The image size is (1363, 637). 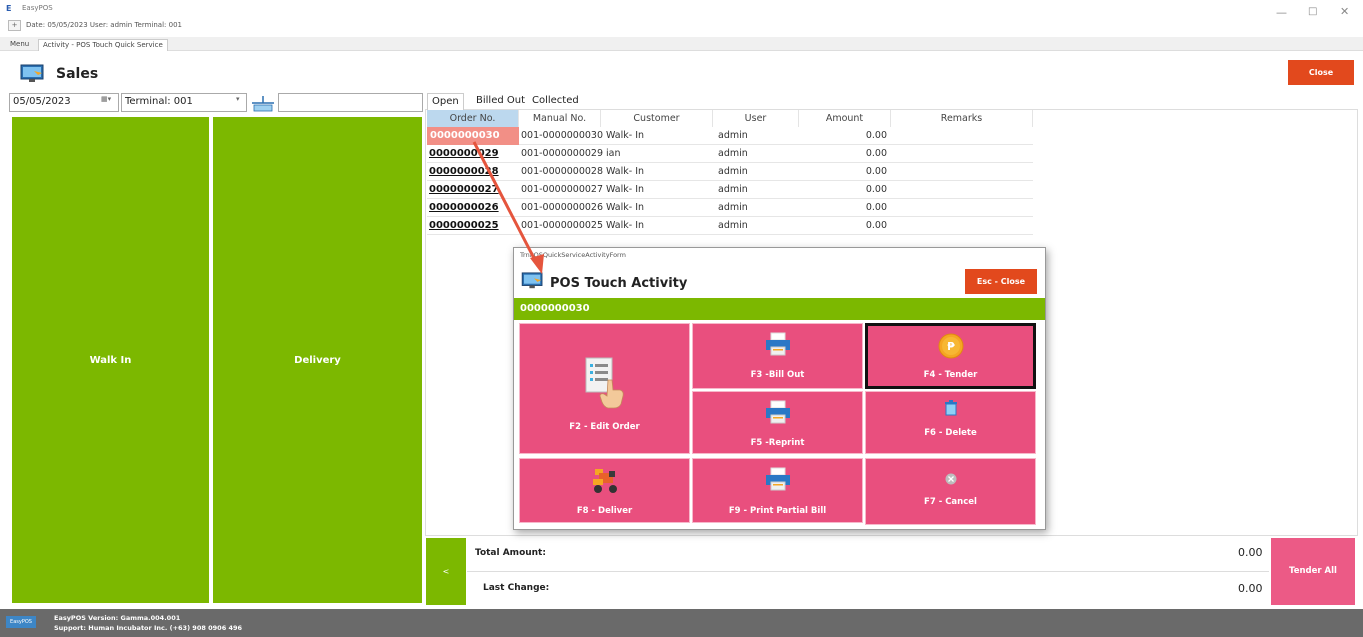 What do you see at coordinates (263, 103) in the screenshot?
I see `keyboard-icon` at bounding box center [263, 103].